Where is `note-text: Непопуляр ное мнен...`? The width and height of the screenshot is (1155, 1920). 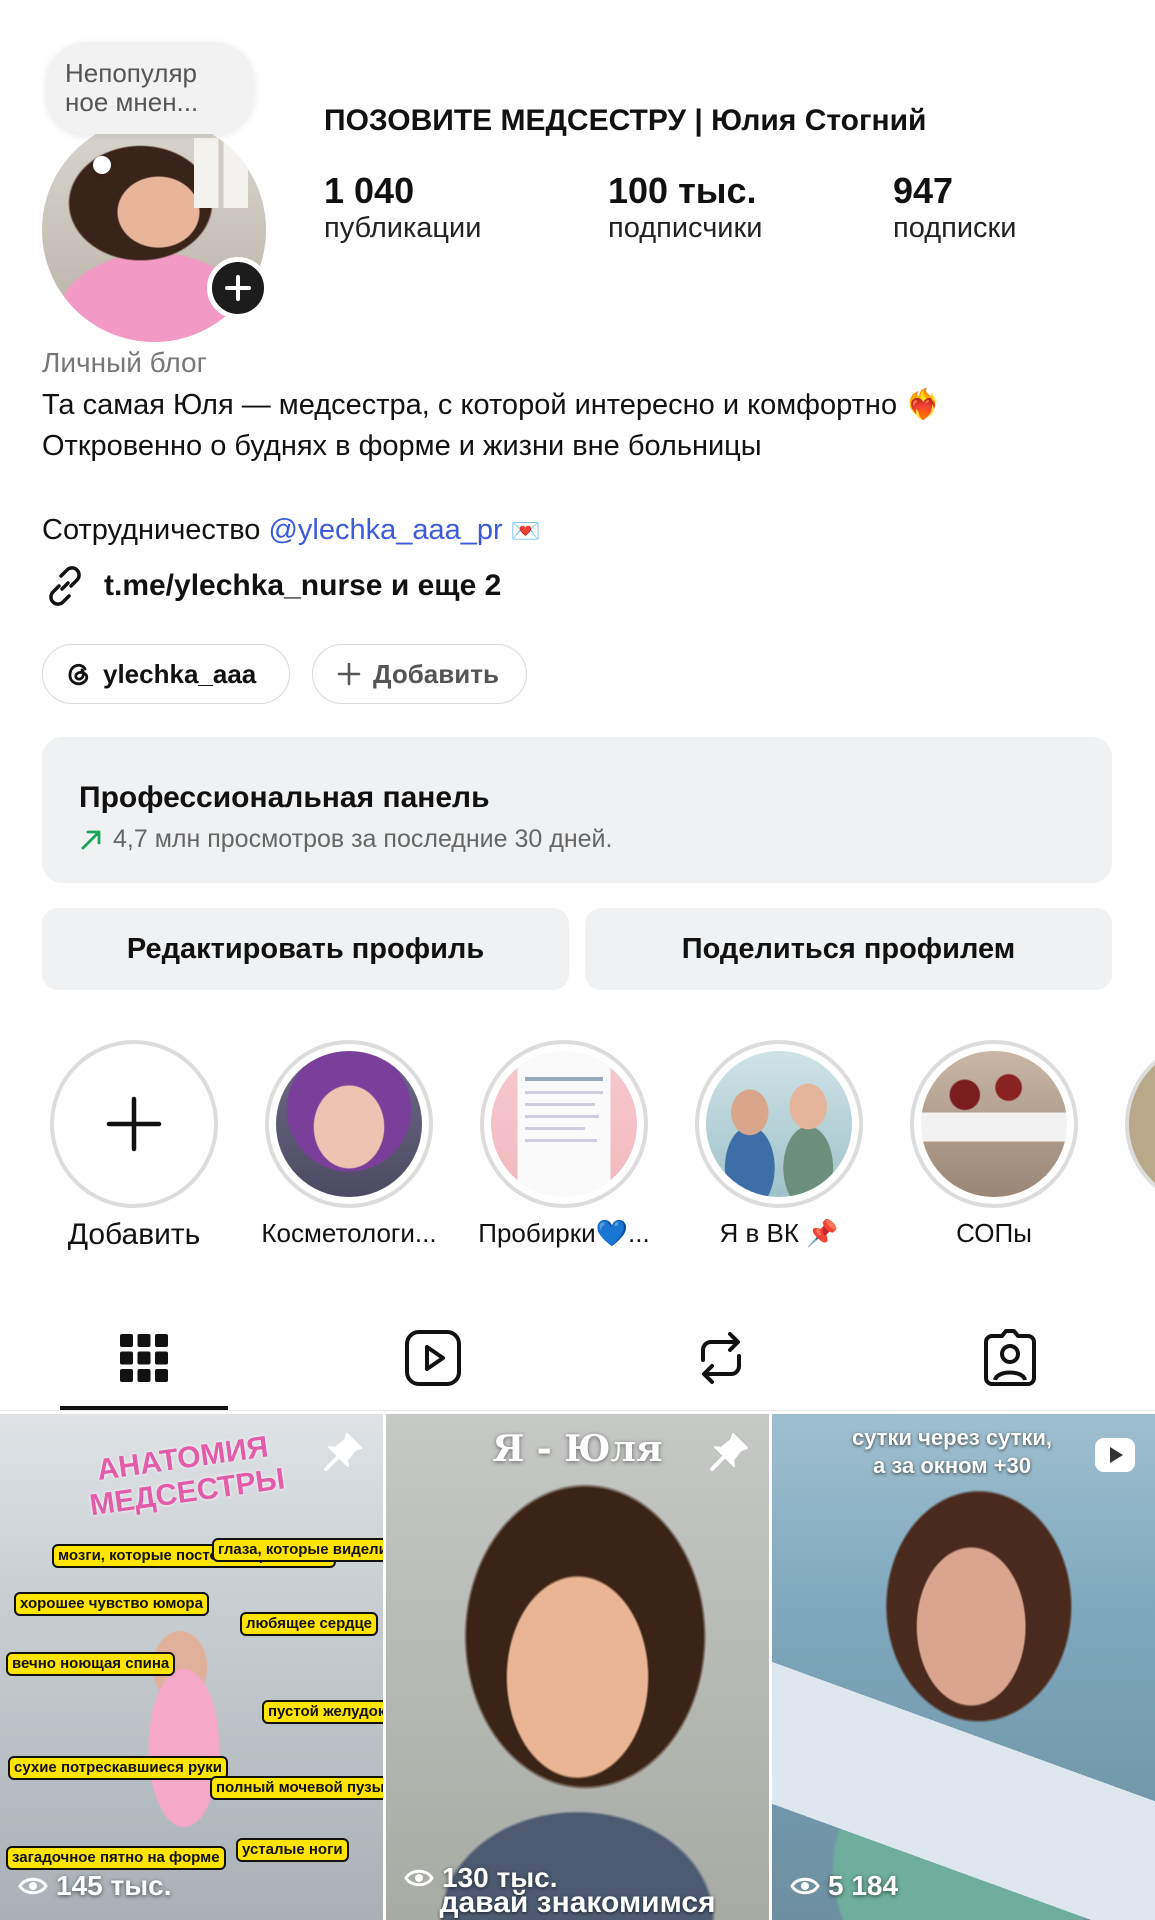 note-text: Непопуляр ное мнен... is located at coordinates (132, 87).